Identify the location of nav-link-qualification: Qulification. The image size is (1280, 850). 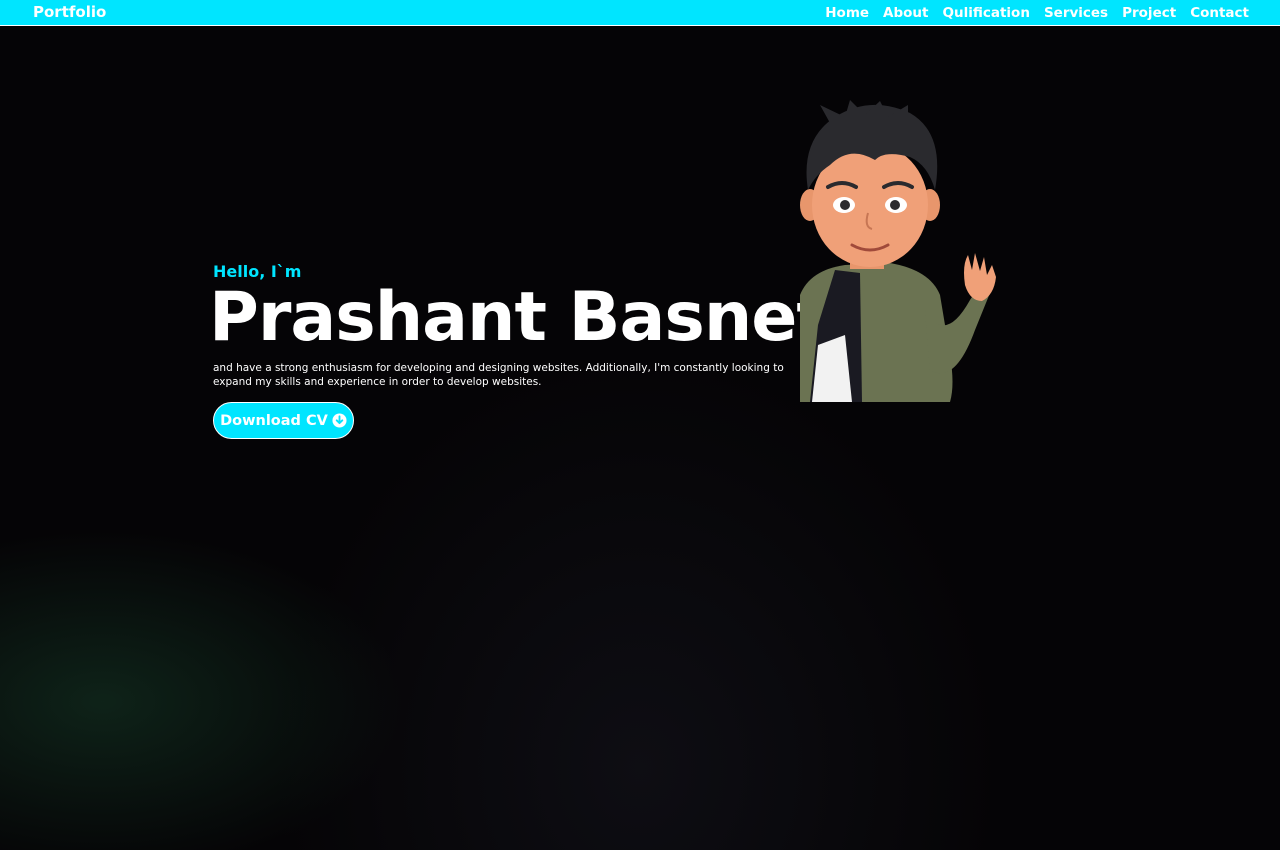
(986, 13).